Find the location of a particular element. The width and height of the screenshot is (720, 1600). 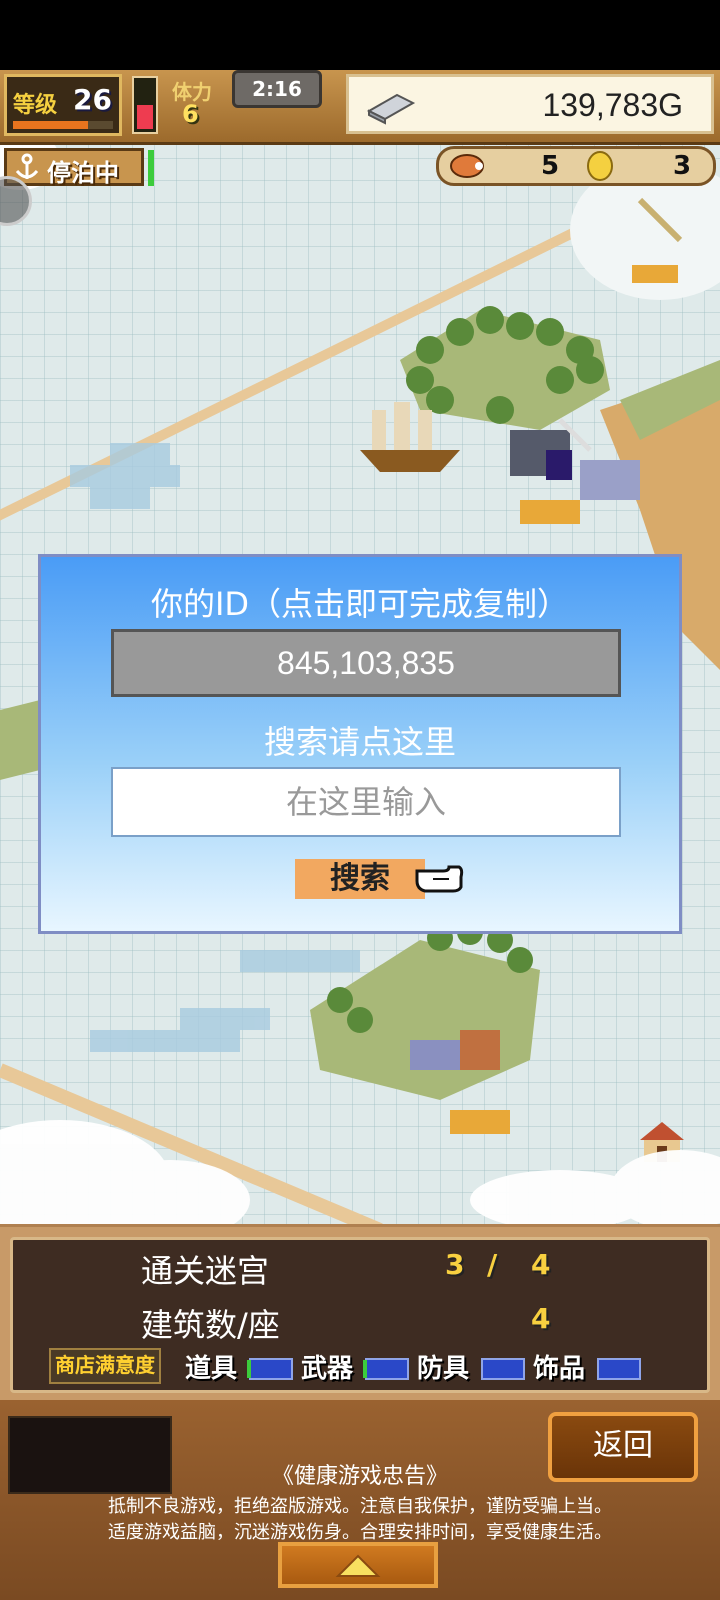

stamina-value: 6 is located at coordinates (190, 114).